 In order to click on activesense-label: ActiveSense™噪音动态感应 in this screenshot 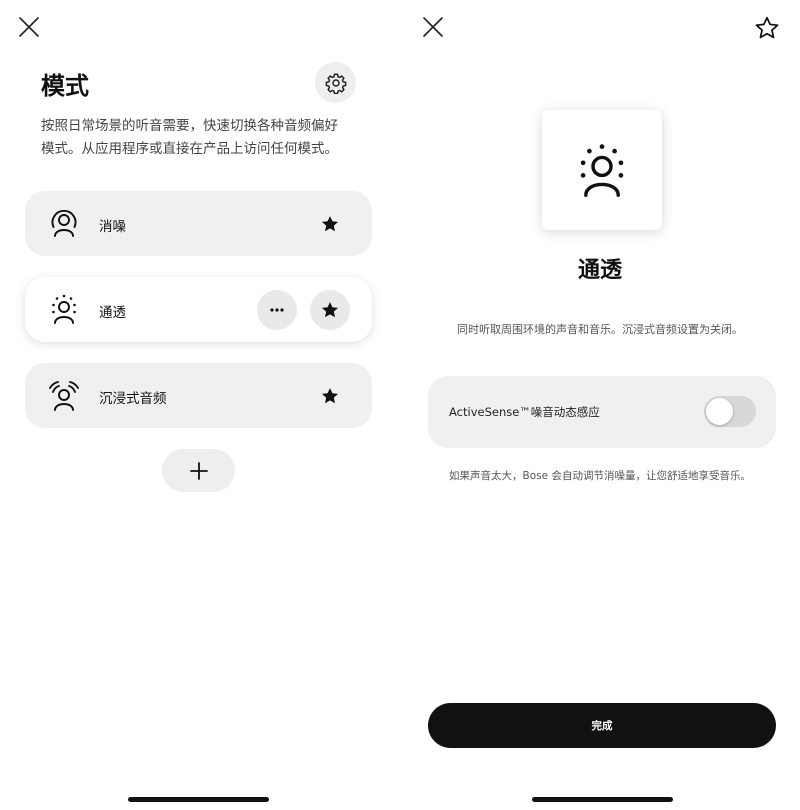, I will do `click(524, 412)`.